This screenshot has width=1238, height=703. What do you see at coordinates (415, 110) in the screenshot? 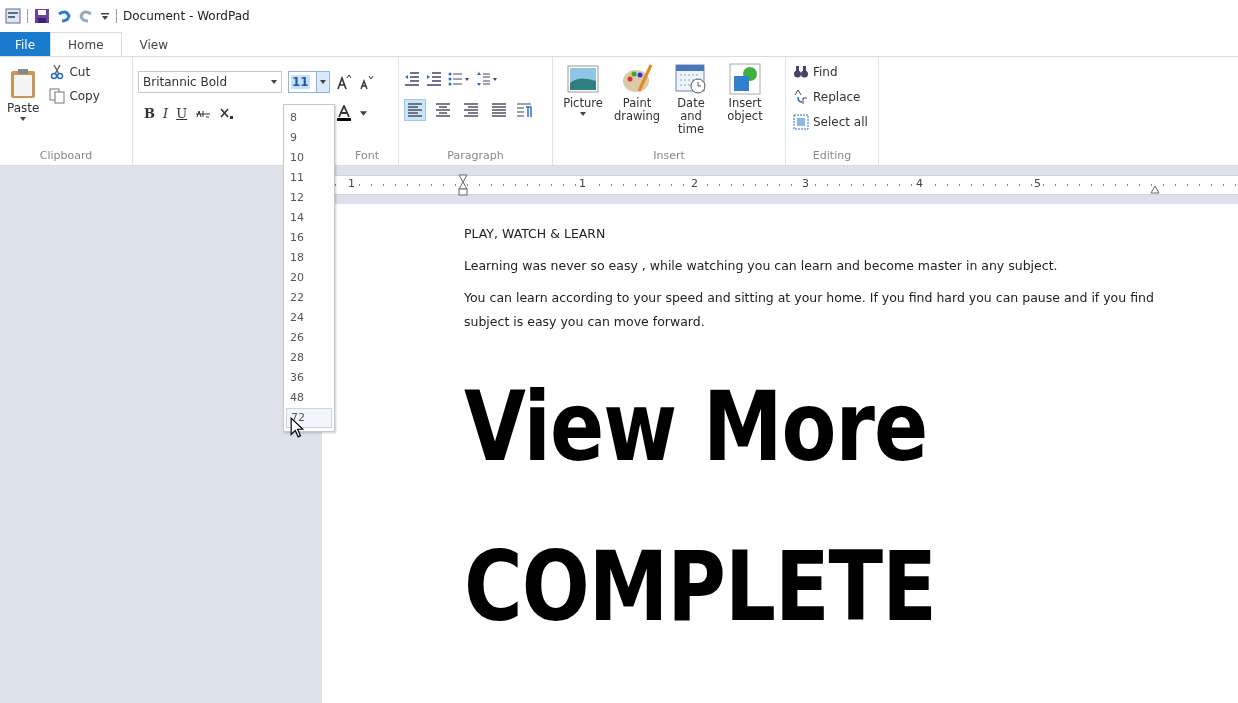
I see `align-button` at bounding box center [415, 110].